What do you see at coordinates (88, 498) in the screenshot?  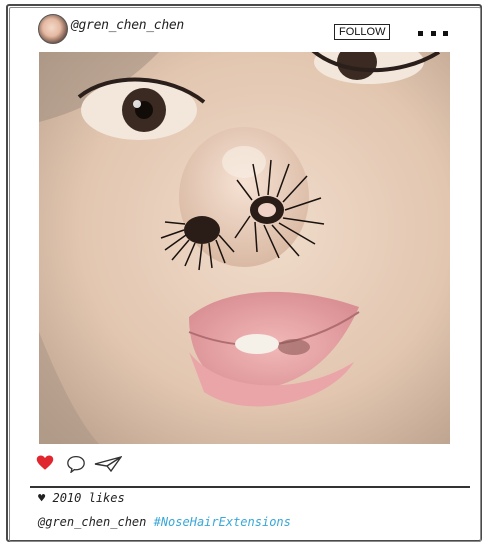 I see `likes-text: 2010 likes` at bounding box center [88, 498].